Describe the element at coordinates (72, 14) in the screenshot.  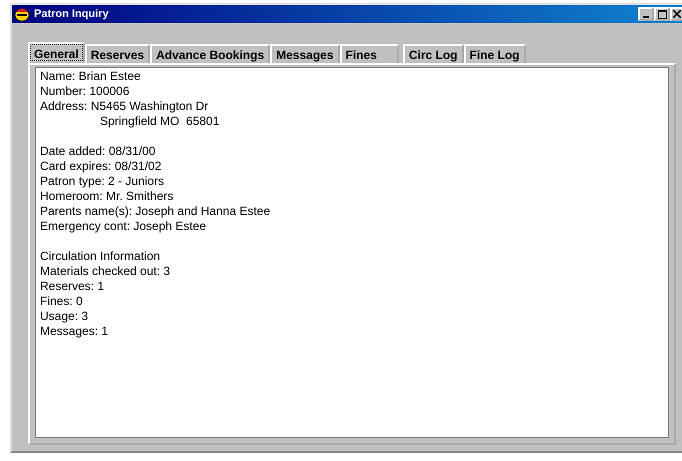
I see `window-title: Patron Inquiry` at that location.